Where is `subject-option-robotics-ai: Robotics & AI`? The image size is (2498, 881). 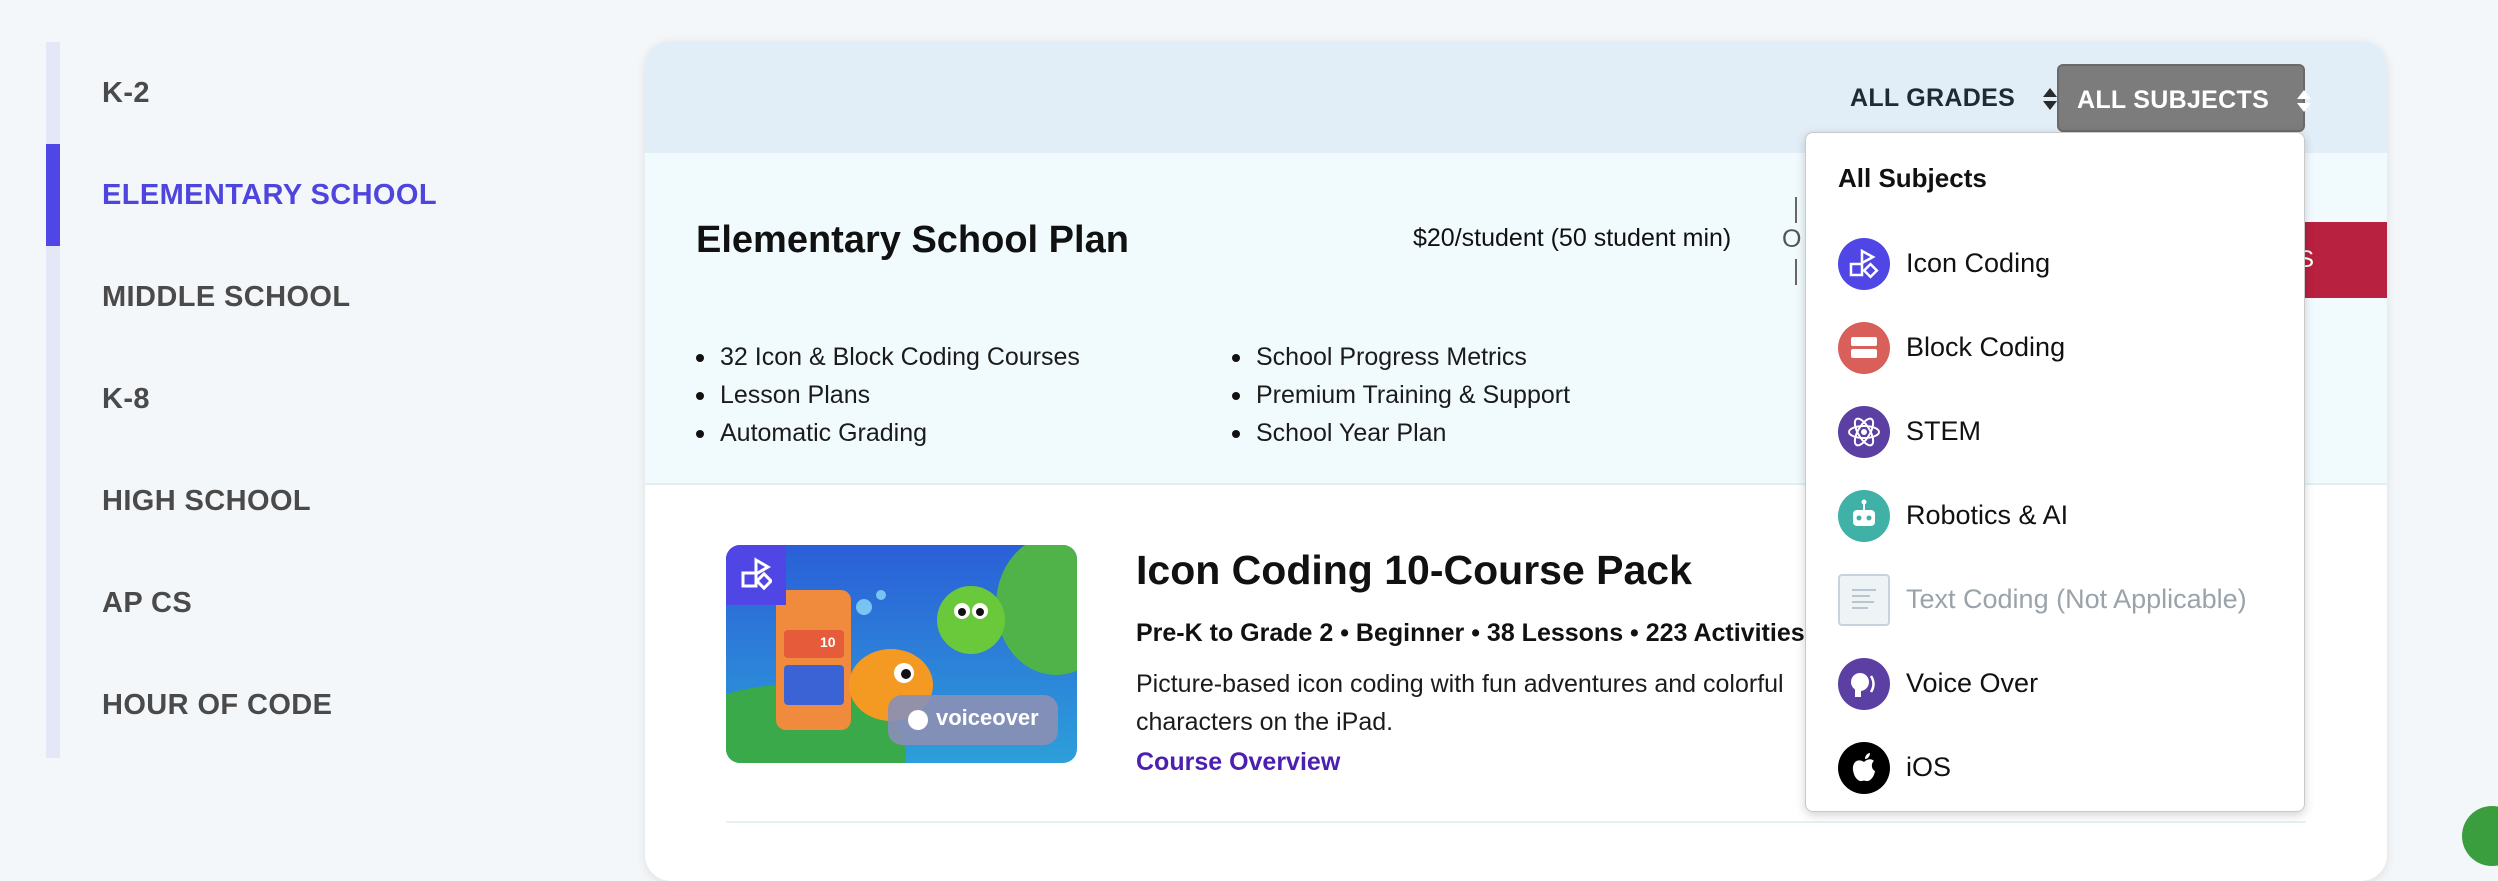 subject-option-robotics-ai: Robotics & AI is located at coordinates (2058, 515).